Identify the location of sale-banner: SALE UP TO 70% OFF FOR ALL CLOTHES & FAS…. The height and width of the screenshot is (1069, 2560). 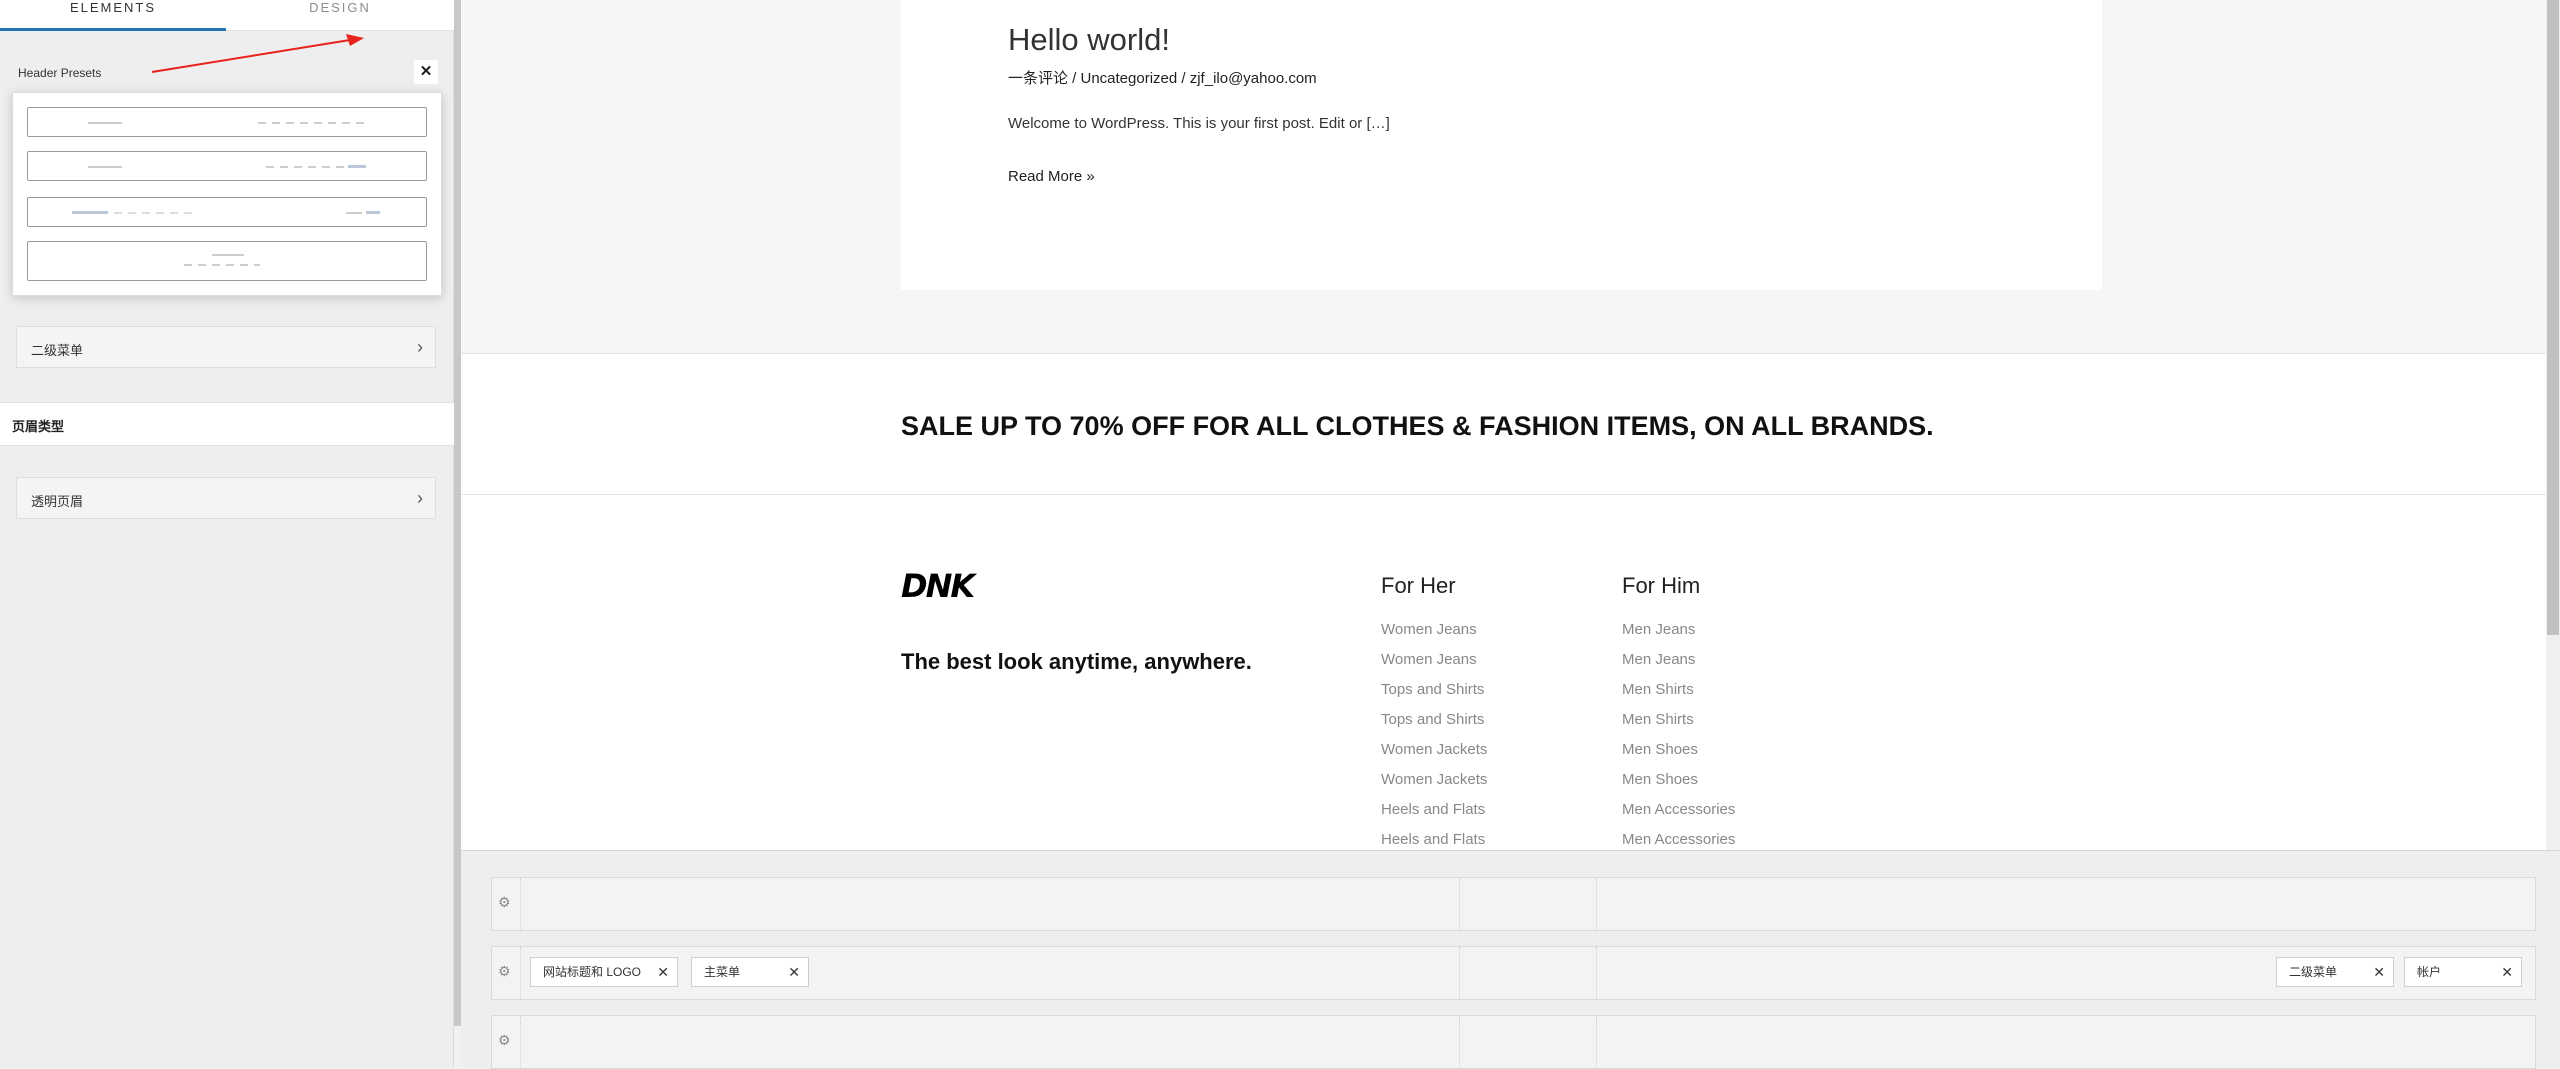
(1503, 424).